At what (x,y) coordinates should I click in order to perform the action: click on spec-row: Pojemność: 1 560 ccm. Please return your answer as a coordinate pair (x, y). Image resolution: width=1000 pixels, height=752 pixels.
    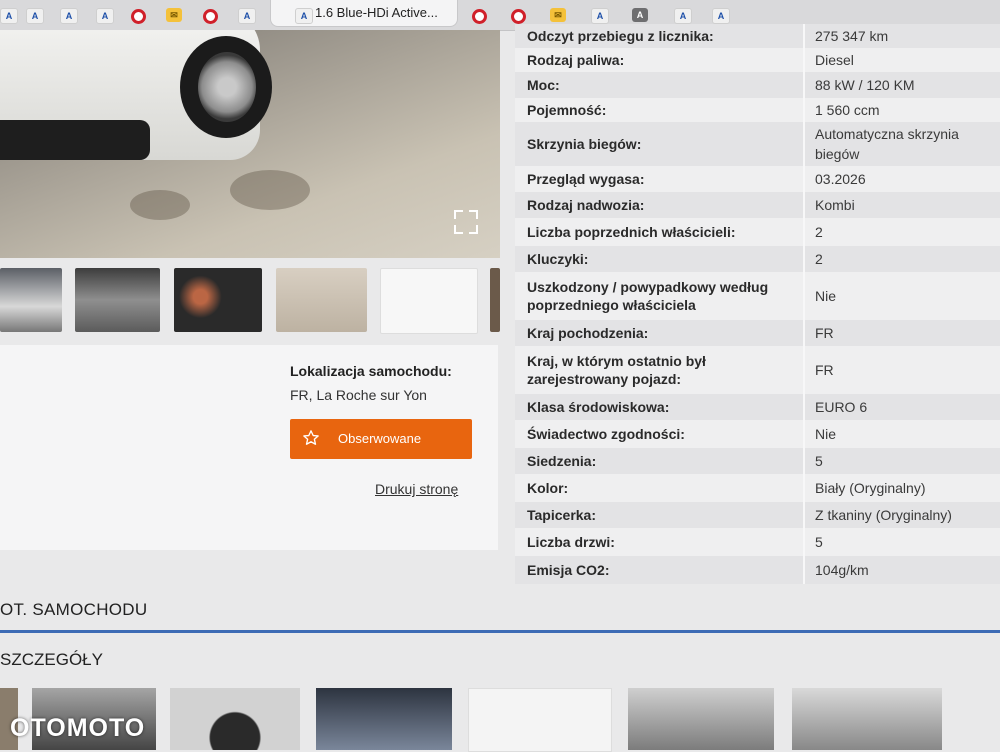
    Looking at the image, I should click on (757, 110).